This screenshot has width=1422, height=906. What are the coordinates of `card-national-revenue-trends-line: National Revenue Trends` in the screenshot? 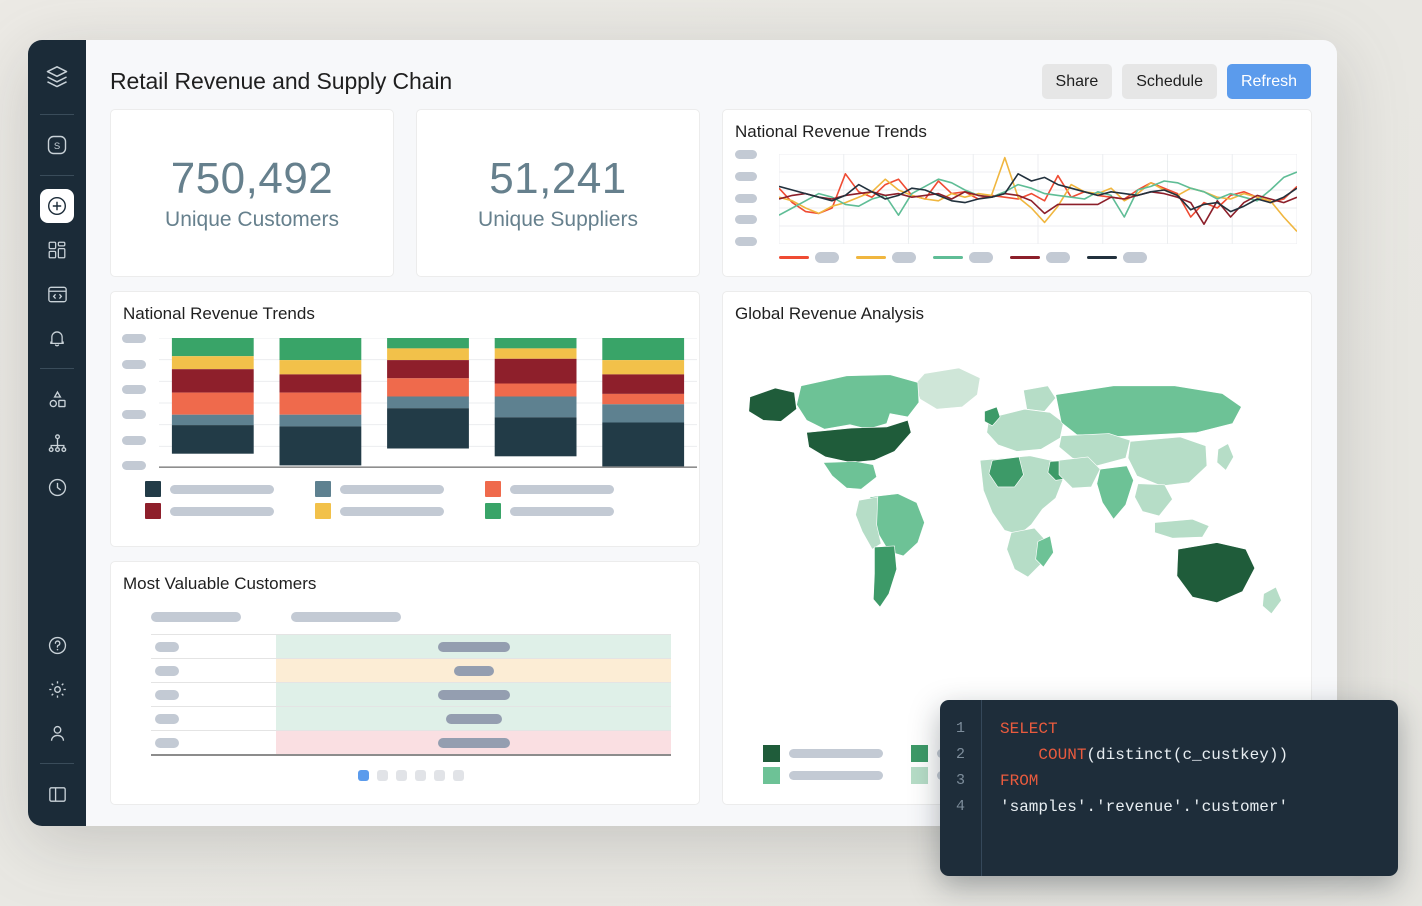 It's located at (1017, 193).